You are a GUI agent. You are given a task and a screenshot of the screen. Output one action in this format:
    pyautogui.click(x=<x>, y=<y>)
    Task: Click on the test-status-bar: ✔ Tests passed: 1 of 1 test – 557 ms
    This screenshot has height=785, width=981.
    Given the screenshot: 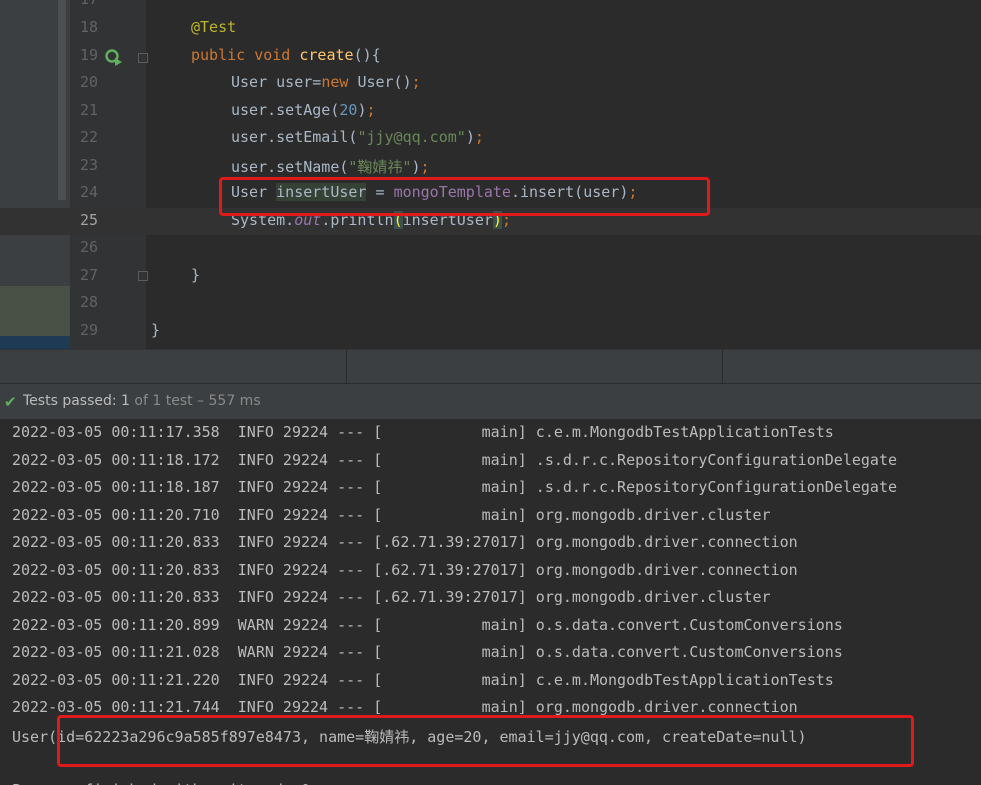 What is the action you would take?
    pyautogui.click(x=490, y=401)
    